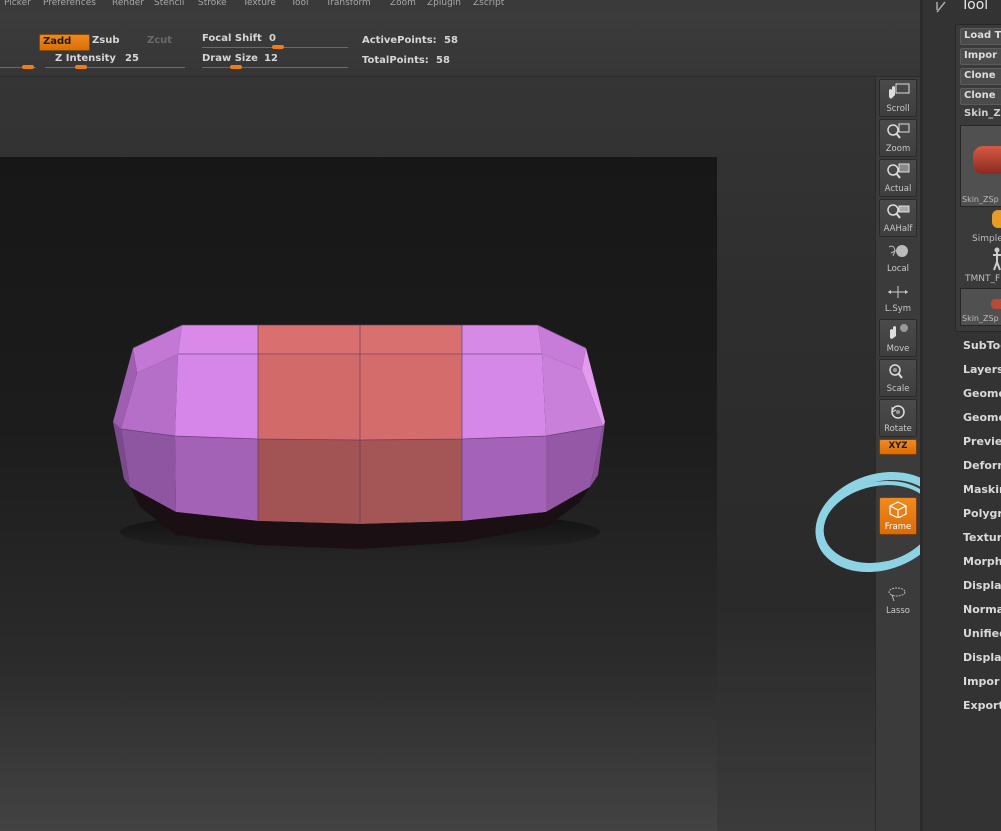 The image size is (1001, 831). What do you see at coordinates (898, 258) in the screenshot?
I see `local-button: Local` at bounding box center [898, 258].